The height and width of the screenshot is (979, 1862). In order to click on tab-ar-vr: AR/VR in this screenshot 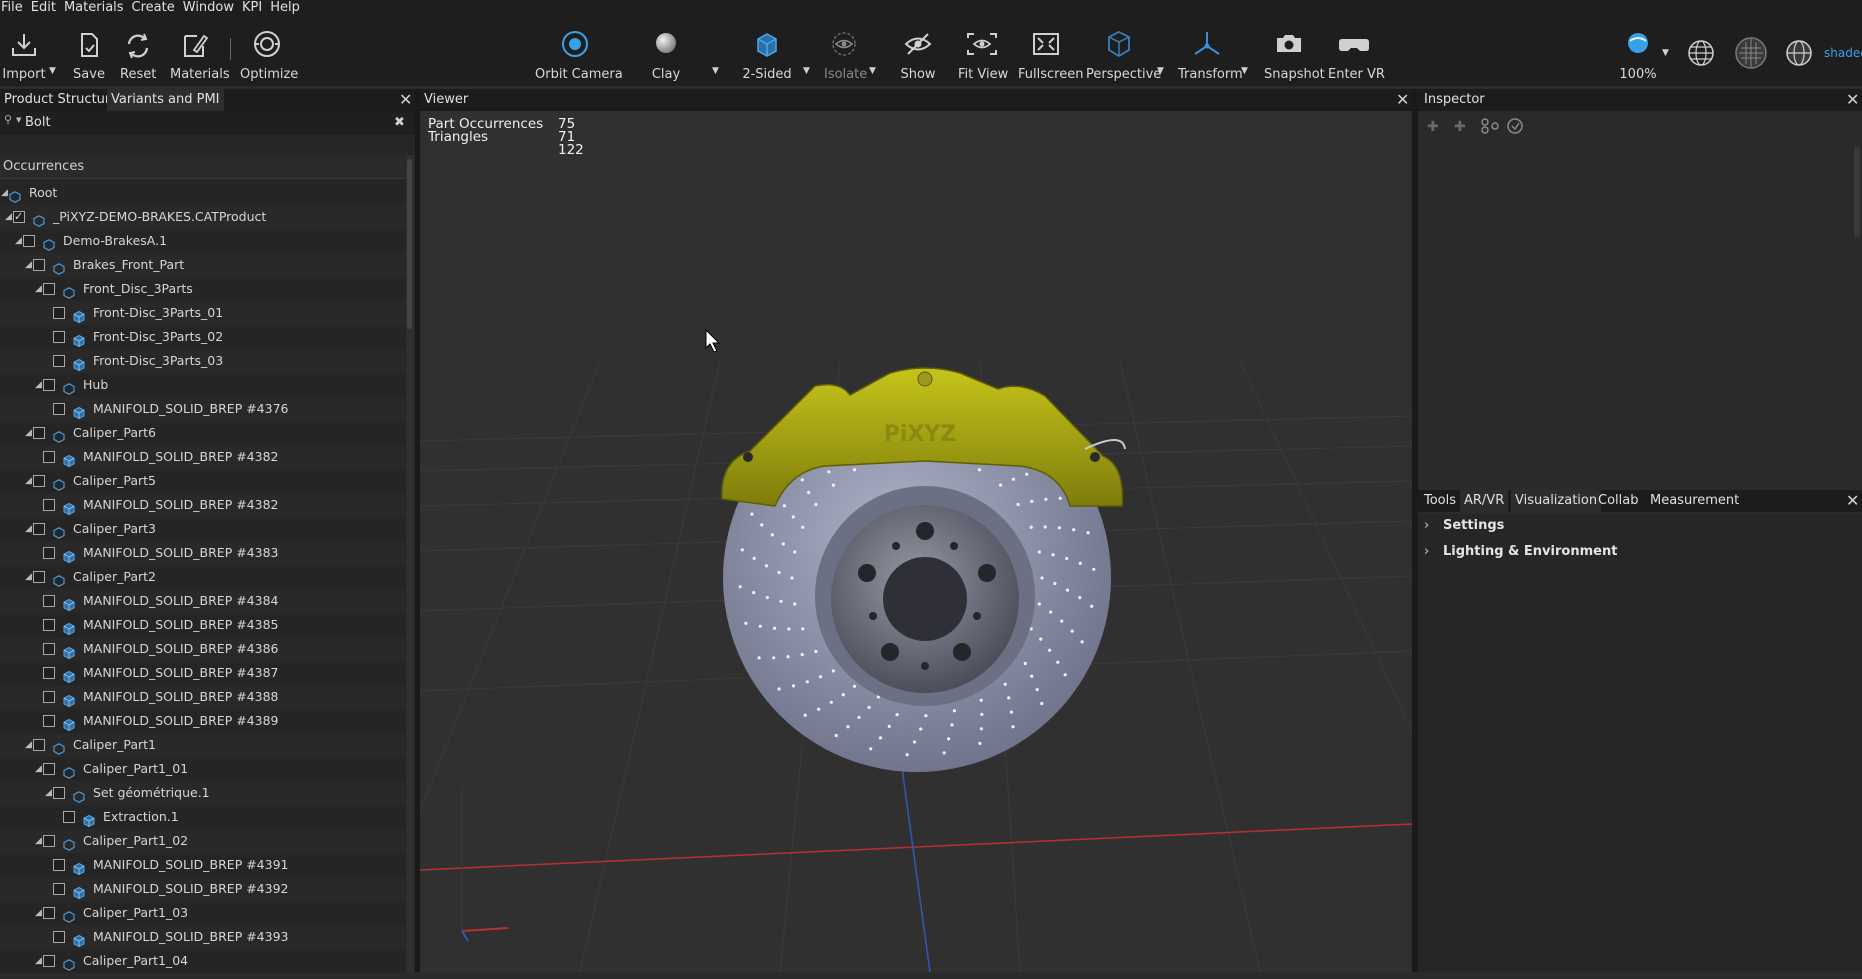, I will do `click(1484, 501)`.